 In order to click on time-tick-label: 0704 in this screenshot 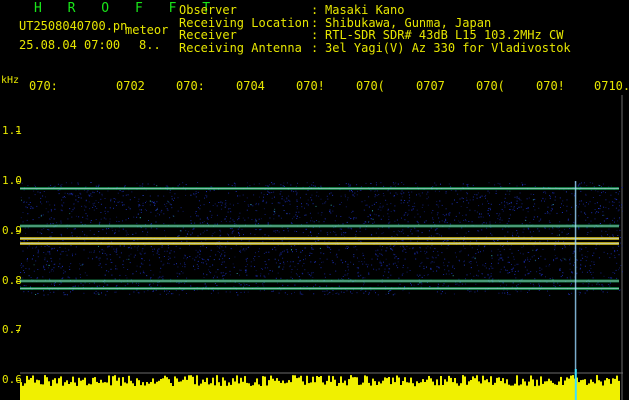, I will do `click(250, 86)`.